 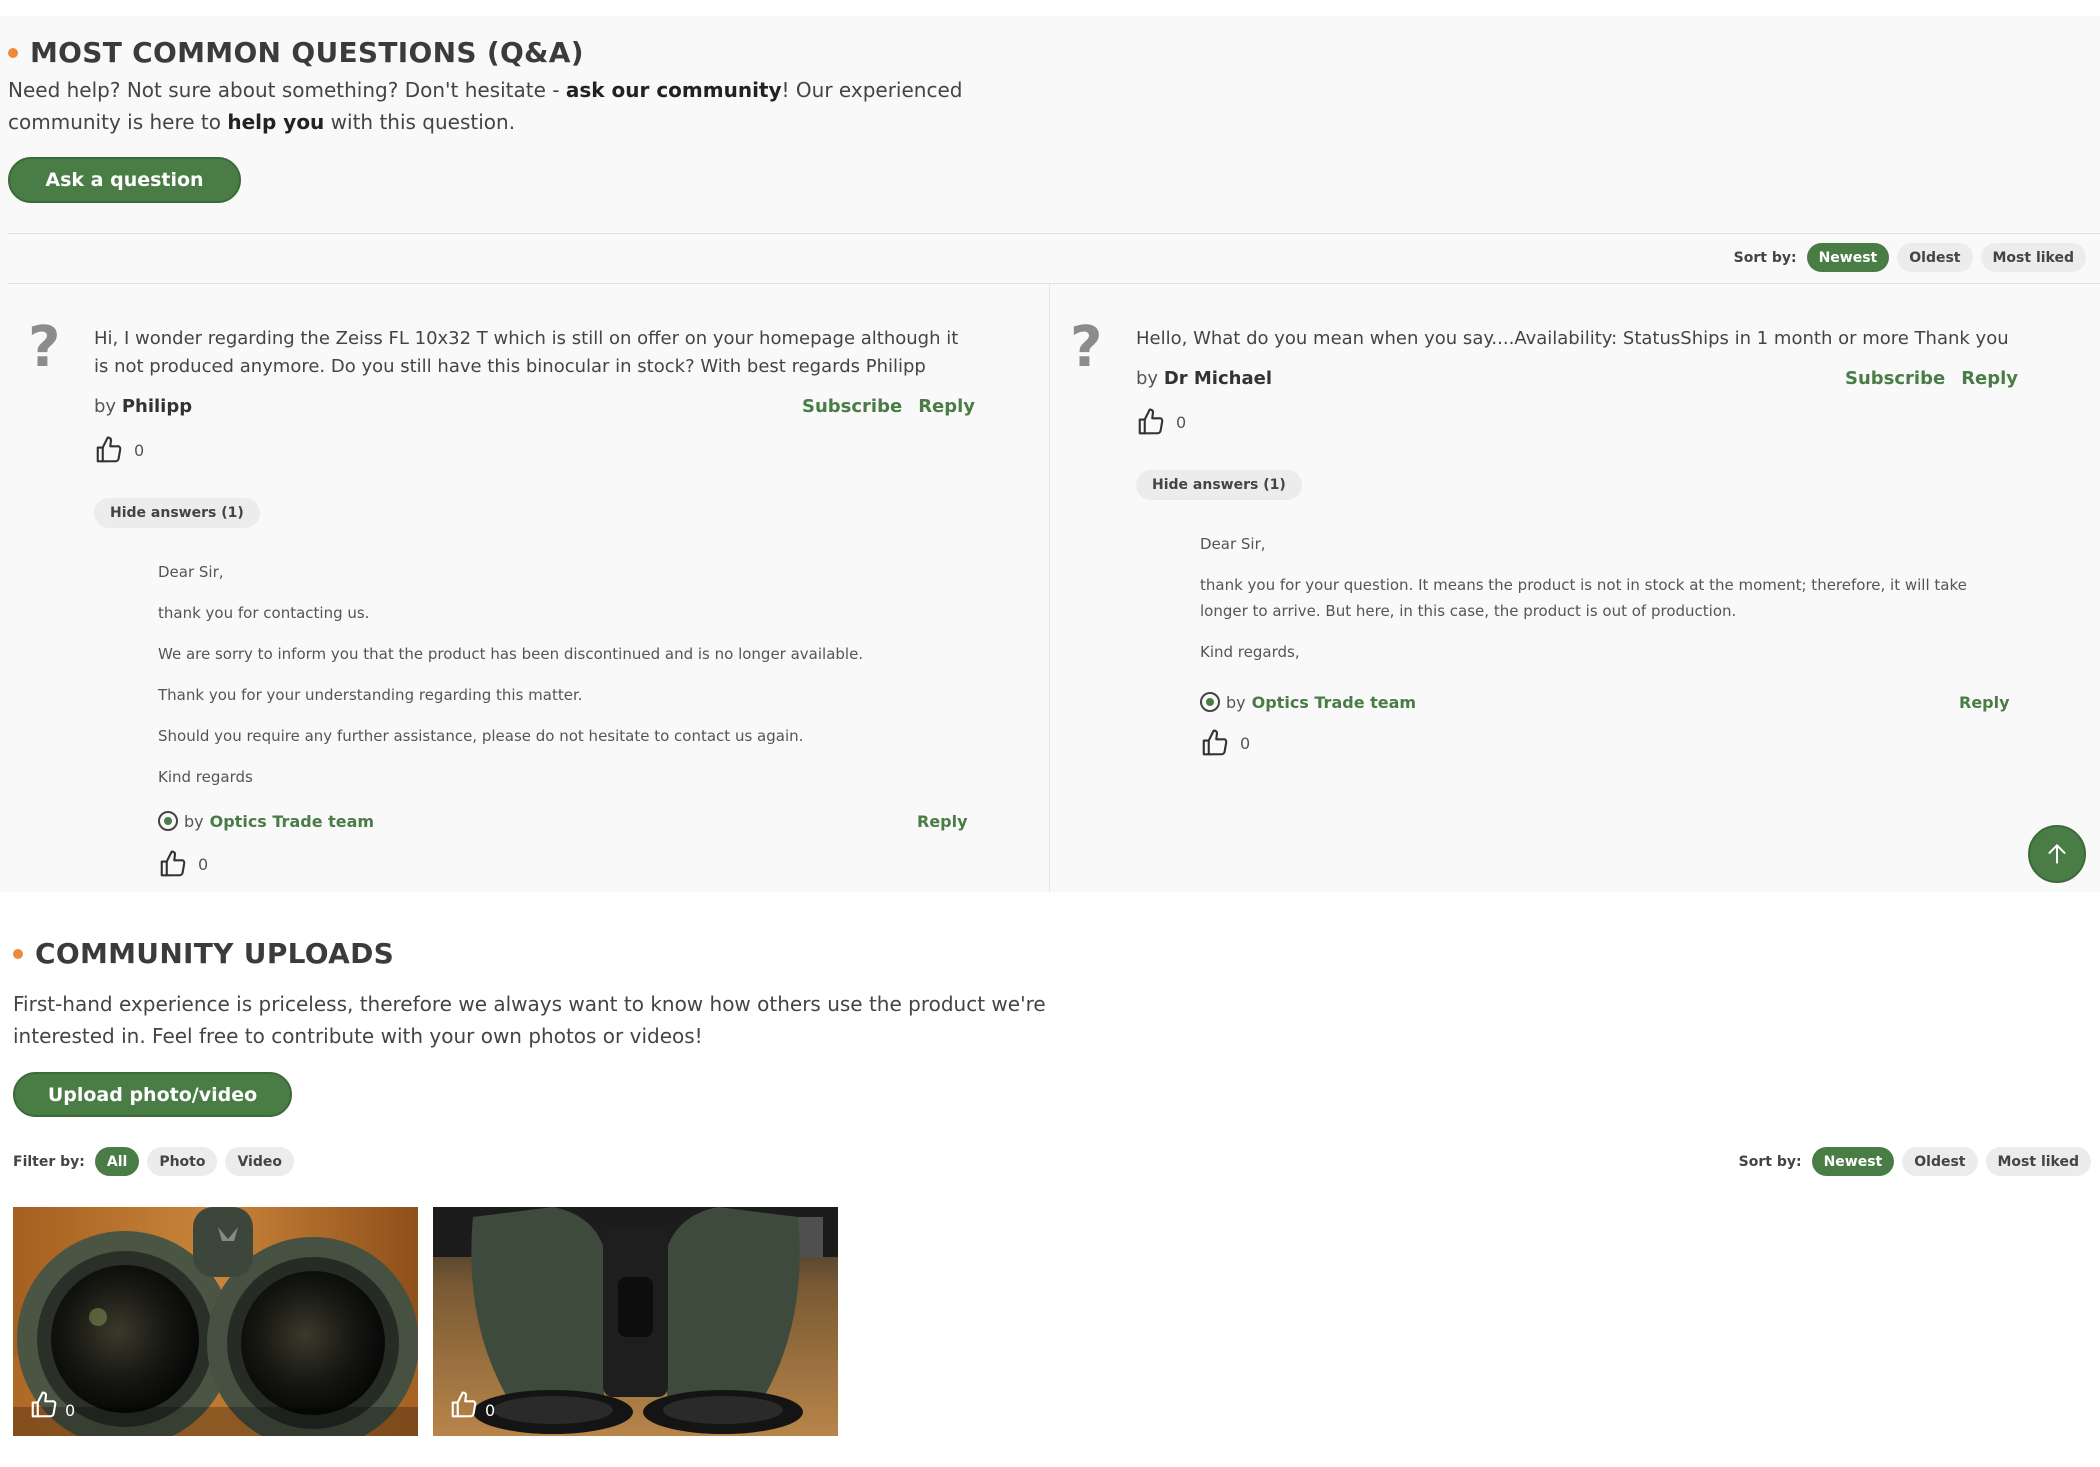 I want to click on filter-video: Video, so click(x=259, y=1161).